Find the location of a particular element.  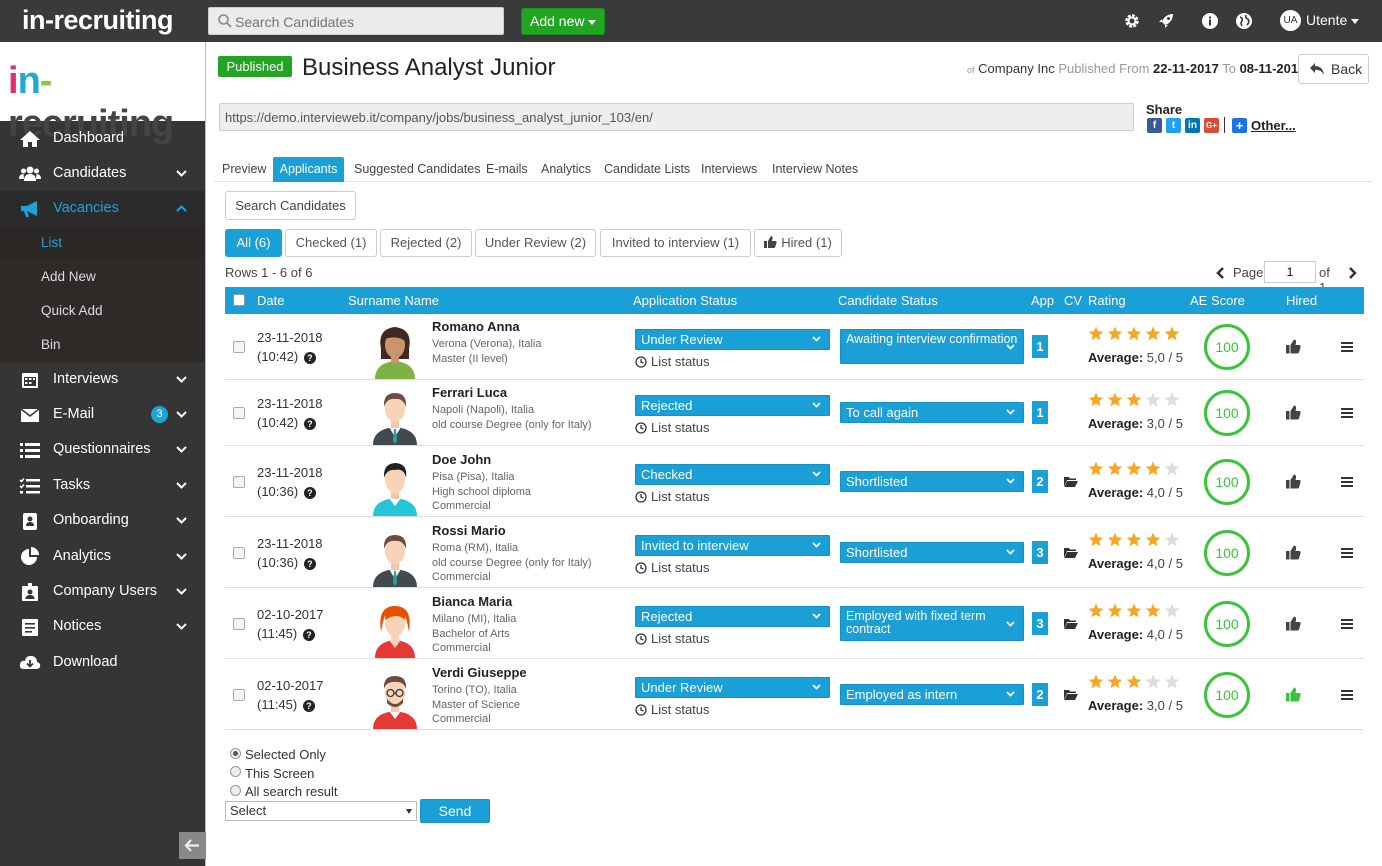

send-button: Send is located at coordinates (455, 811).